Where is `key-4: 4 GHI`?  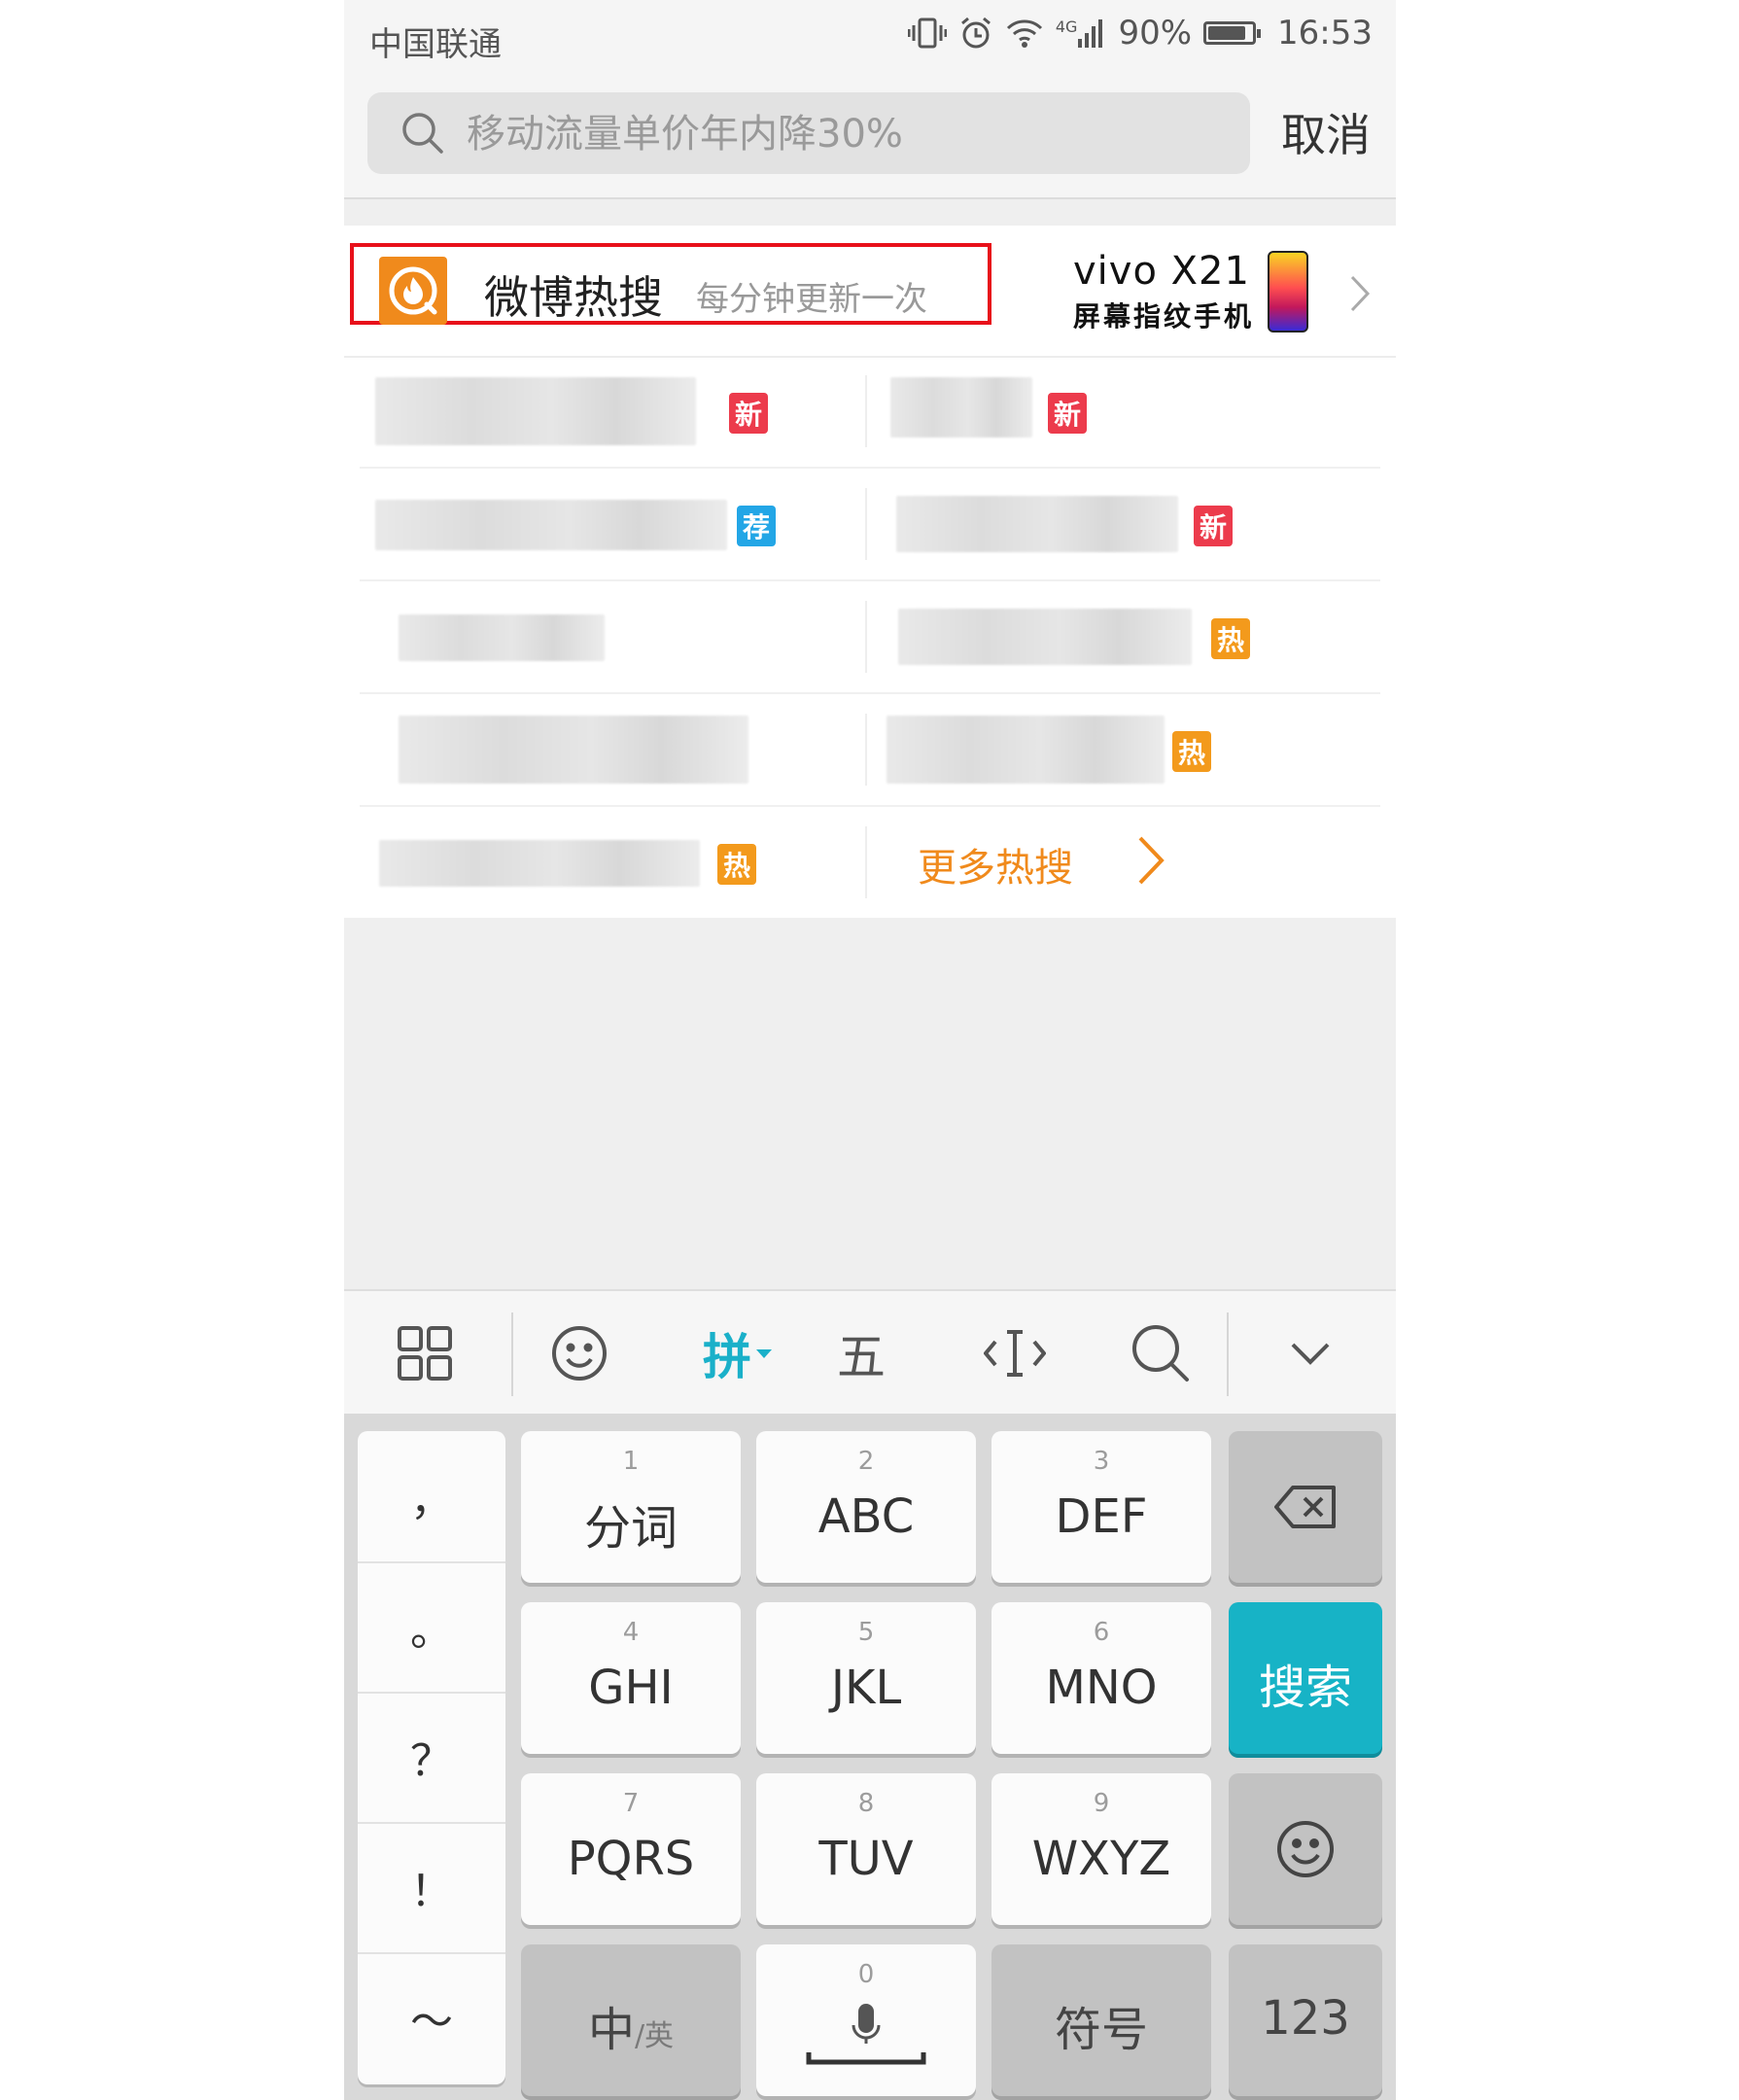 key-4: 4 GHI is located at coordinates (631, 1678).